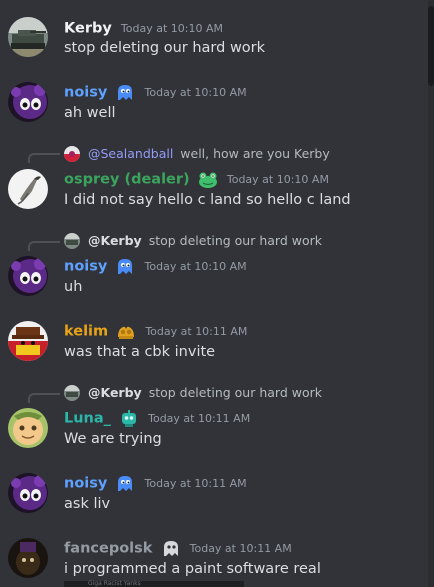  Describe the element at coordinates (140, 352) in the screenshot. I see `message-content: was that a cbk invite` at that location.